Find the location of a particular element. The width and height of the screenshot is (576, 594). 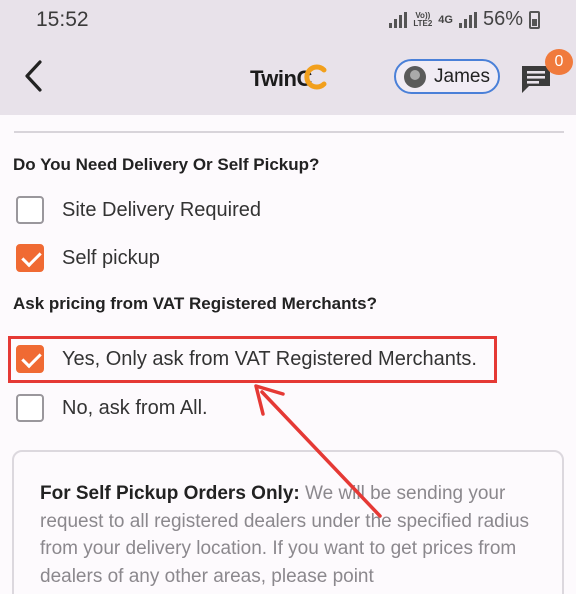

checkbox-vat-only is located at coordinates (30, 359).